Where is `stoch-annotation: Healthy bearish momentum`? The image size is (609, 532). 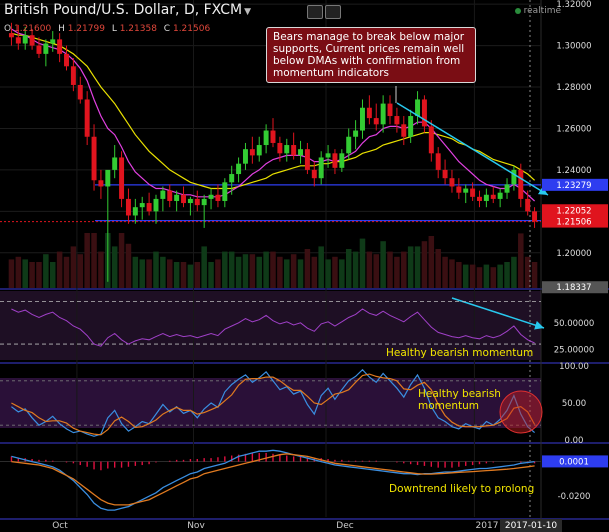 stoch-annotation: Healthy bearish momentum is located at coordinates (459, 400).